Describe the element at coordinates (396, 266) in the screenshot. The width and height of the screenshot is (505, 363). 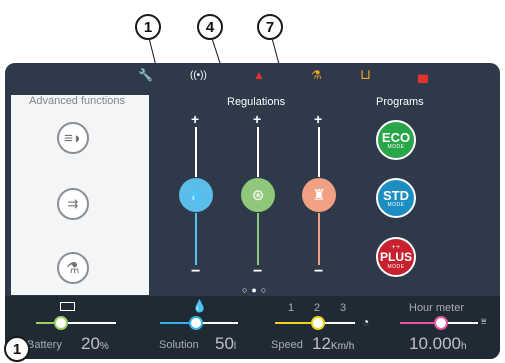
I see `plus-mode-sub: MODE` at that location.